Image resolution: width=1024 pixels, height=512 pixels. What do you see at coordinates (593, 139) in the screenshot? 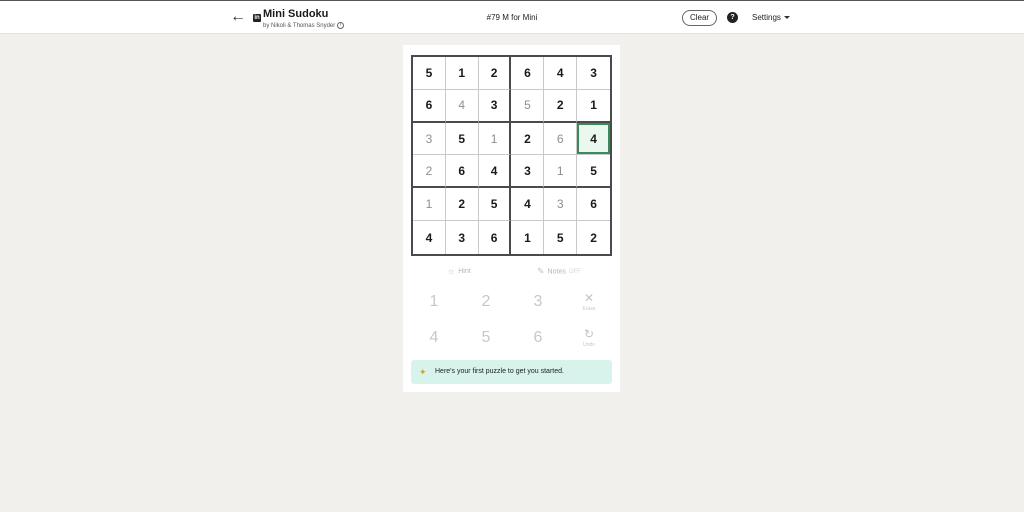
I see `grid-cell-r3c6: 4` at bounding box center [593, 139].